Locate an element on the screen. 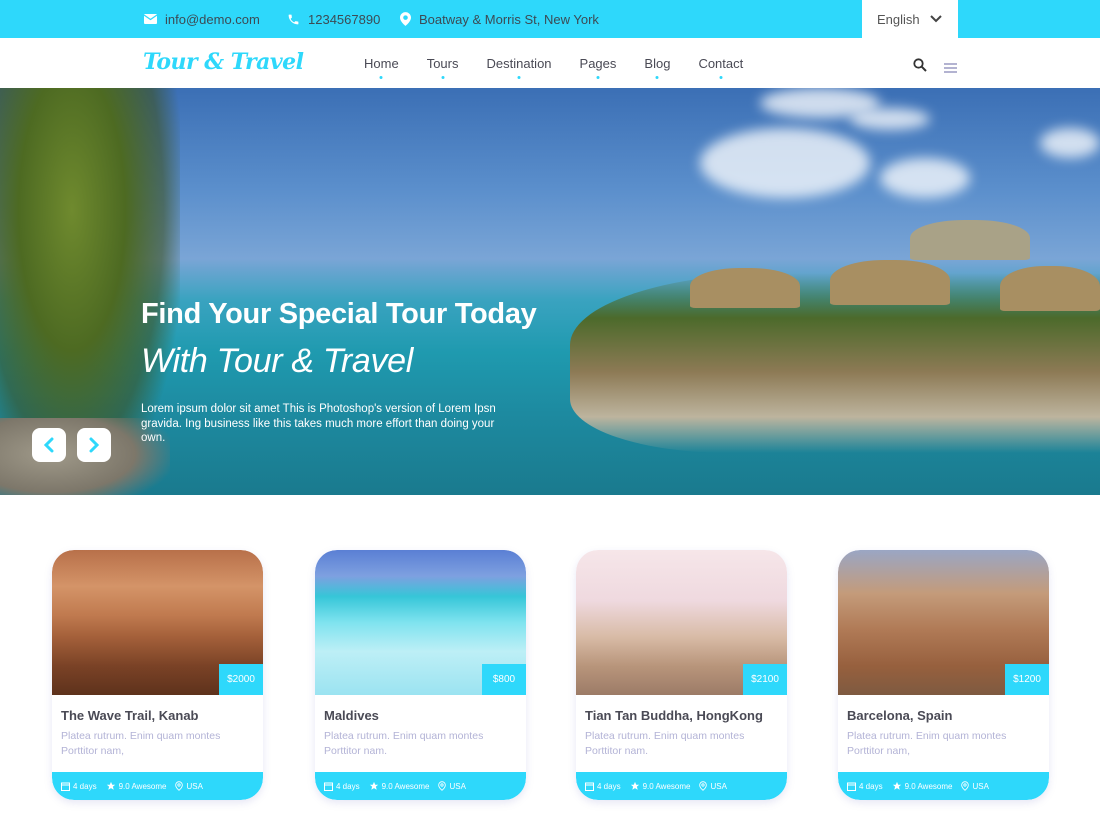 The width and height of the screenshot is (1100, 825). price-badge: $2000 is located at coordinates (241, 679).